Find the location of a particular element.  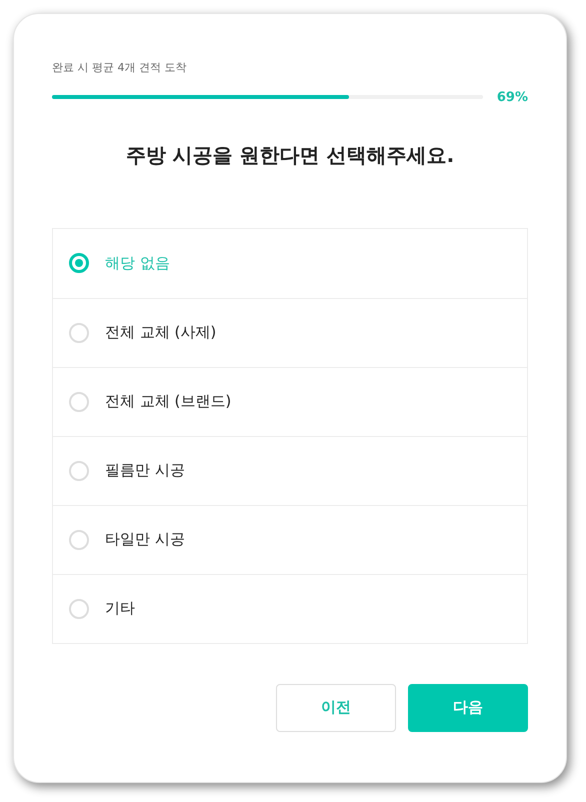

option-item: 타일만 시공 is located at coordinates (290, 539).